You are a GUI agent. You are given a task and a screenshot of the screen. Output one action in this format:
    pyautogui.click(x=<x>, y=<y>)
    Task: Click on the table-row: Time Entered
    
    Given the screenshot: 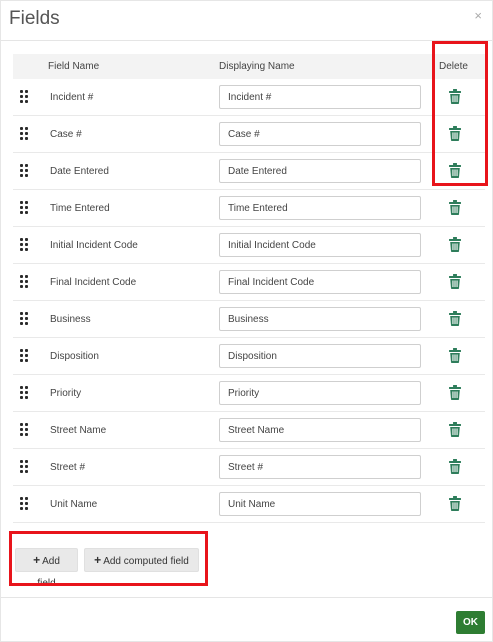 What is the action you would take?
    pyautogui.click(x=249, y=208)
    